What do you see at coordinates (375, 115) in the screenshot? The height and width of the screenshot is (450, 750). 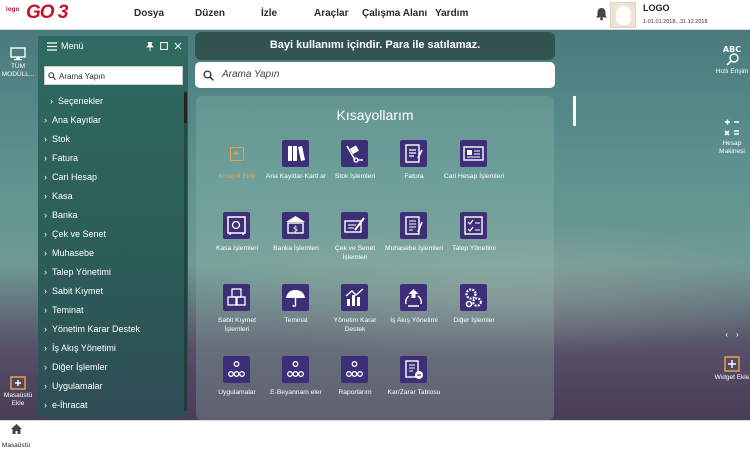 I see `shortcuts-title: Kısayollarım` at bounding box center [375, 115].